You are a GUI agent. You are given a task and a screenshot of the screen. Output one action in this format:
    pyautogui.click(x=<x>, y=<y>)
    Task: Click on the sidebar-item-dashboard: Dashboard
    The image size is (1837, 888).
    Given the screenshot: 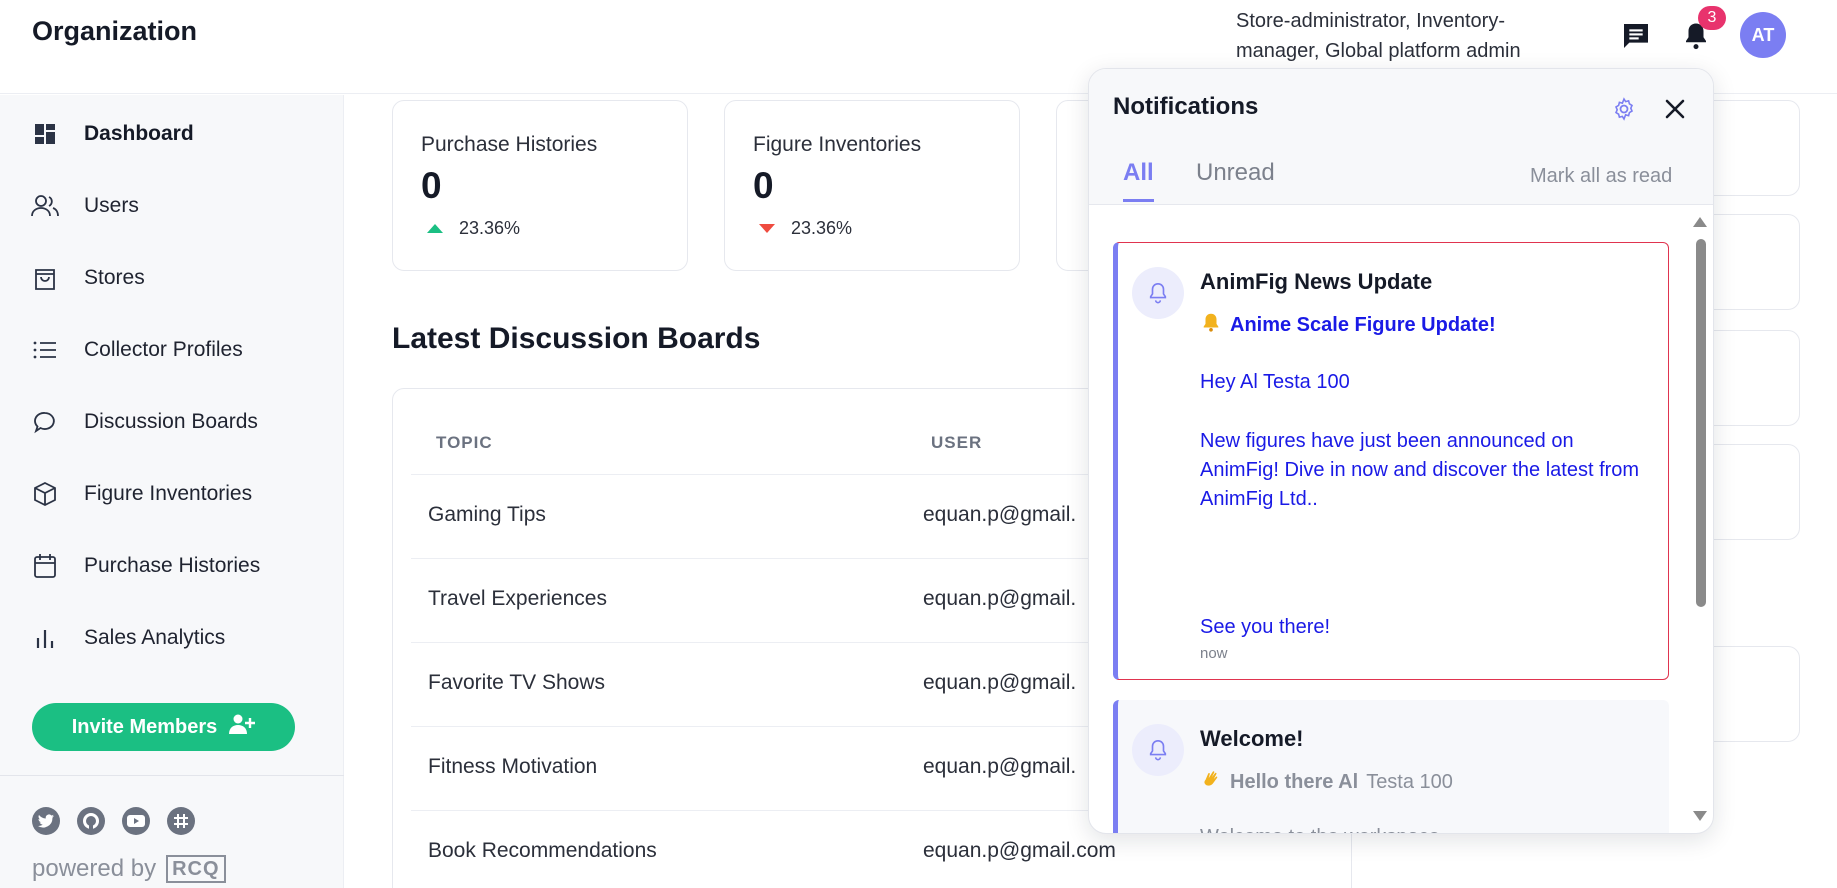 What is the action you would take?
    pyautogui.click(x=112, y=134)
    